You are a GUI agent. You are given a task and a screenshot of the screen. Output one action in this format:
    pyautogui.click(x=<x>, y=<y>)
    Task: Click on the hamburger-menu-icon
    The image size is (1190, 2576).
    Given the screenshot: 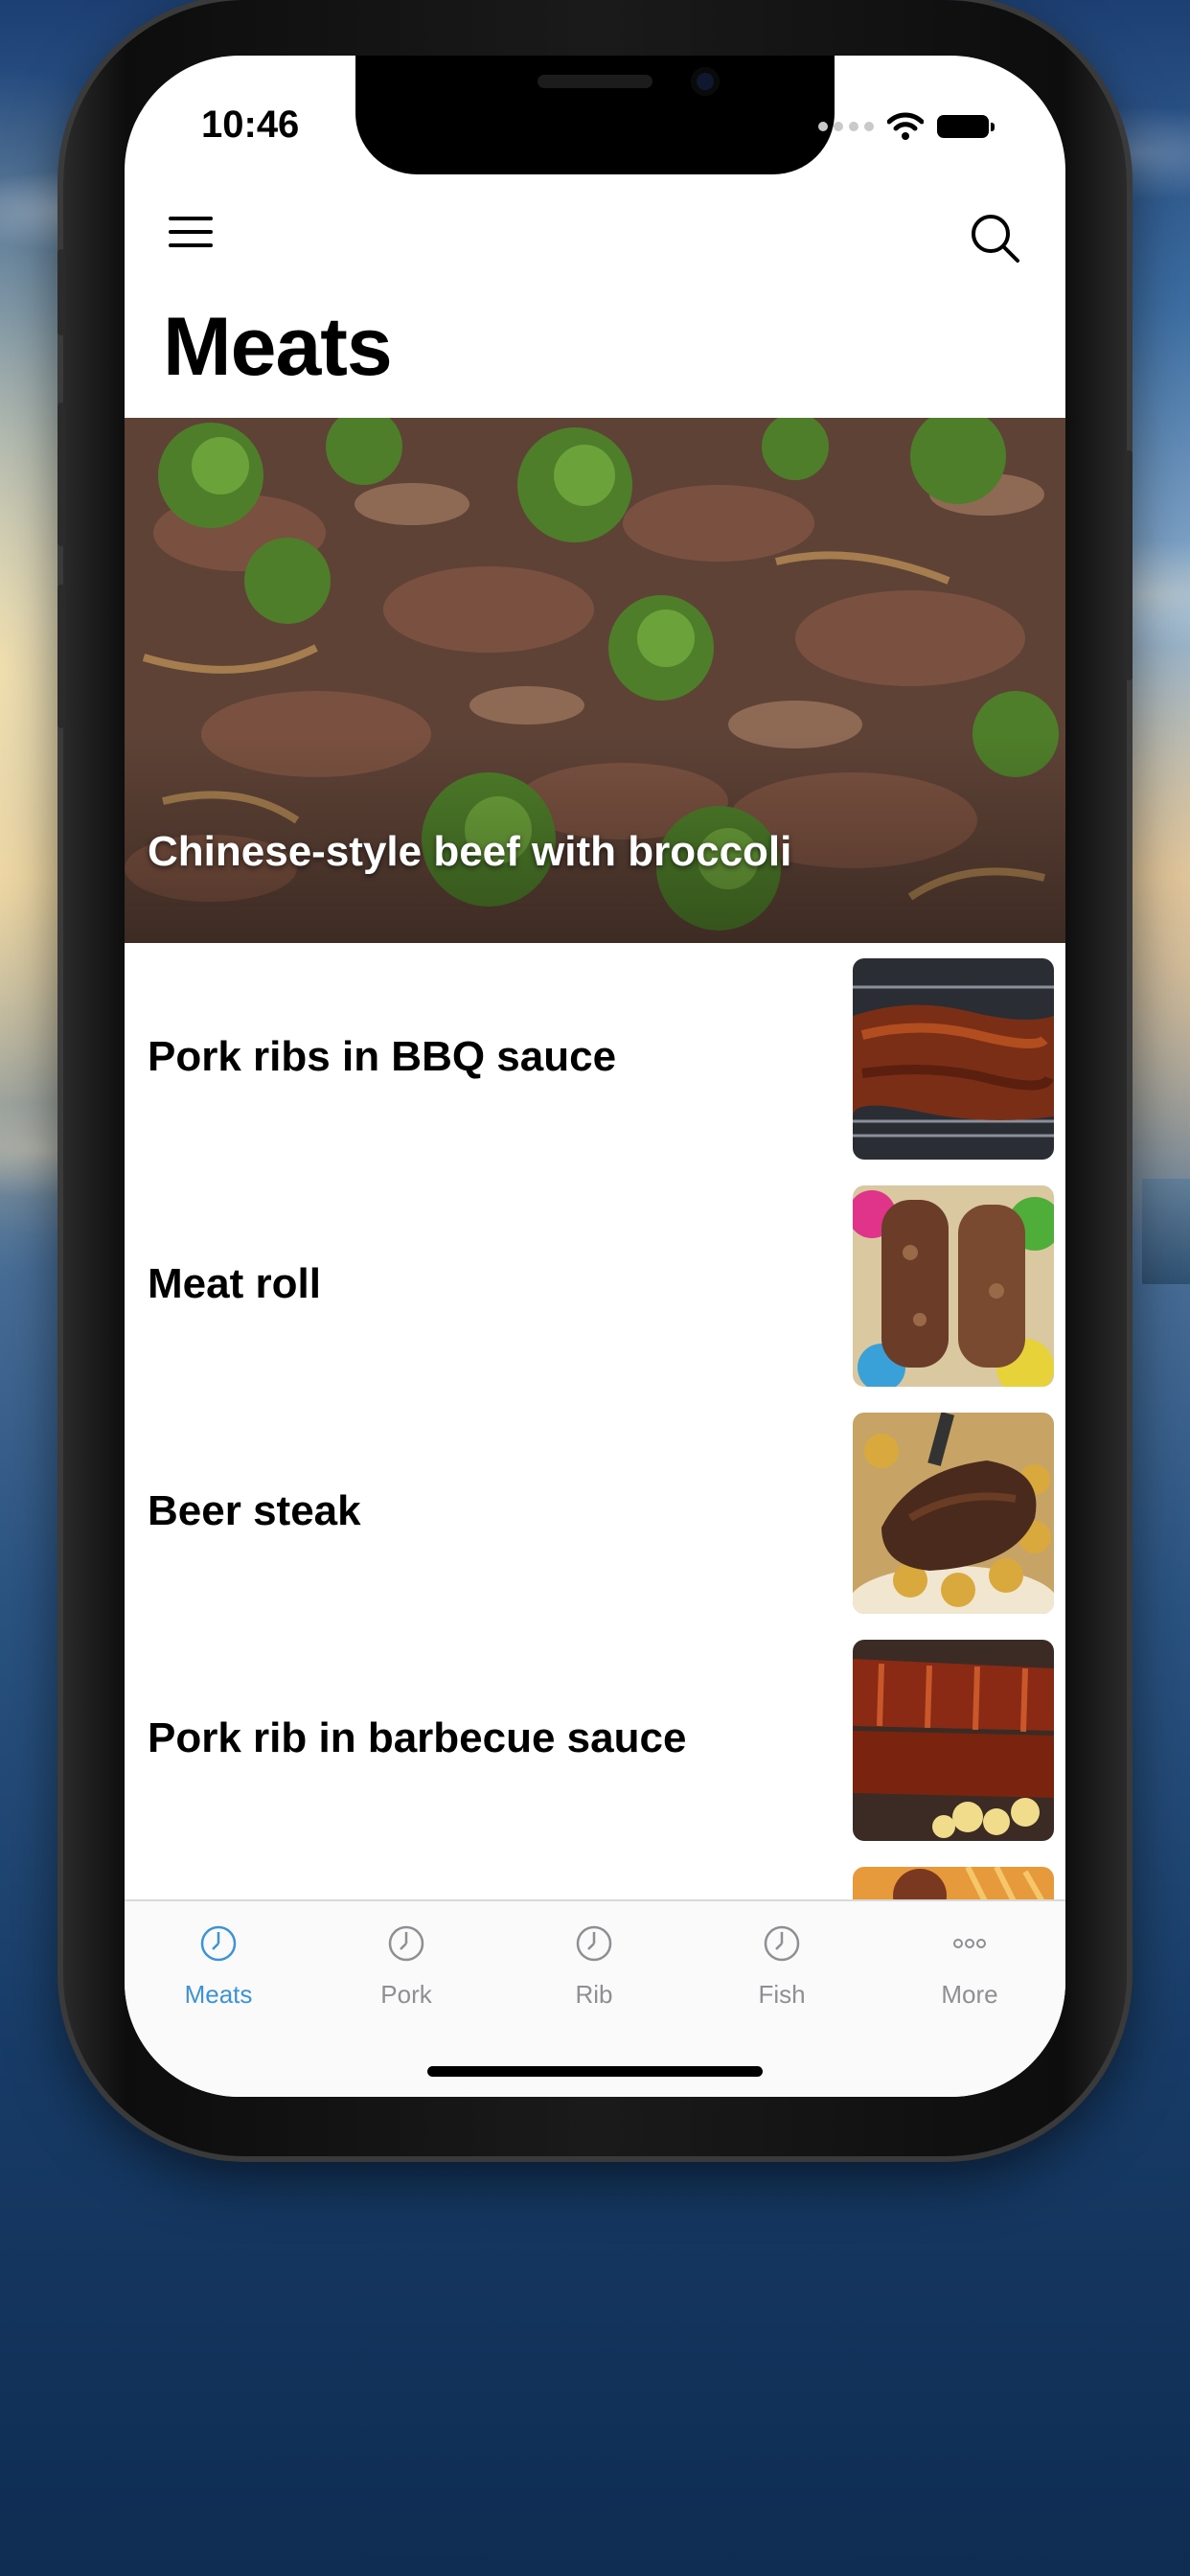 What is the action you would take?
    pyautogui.click(x=192, y=236)
    